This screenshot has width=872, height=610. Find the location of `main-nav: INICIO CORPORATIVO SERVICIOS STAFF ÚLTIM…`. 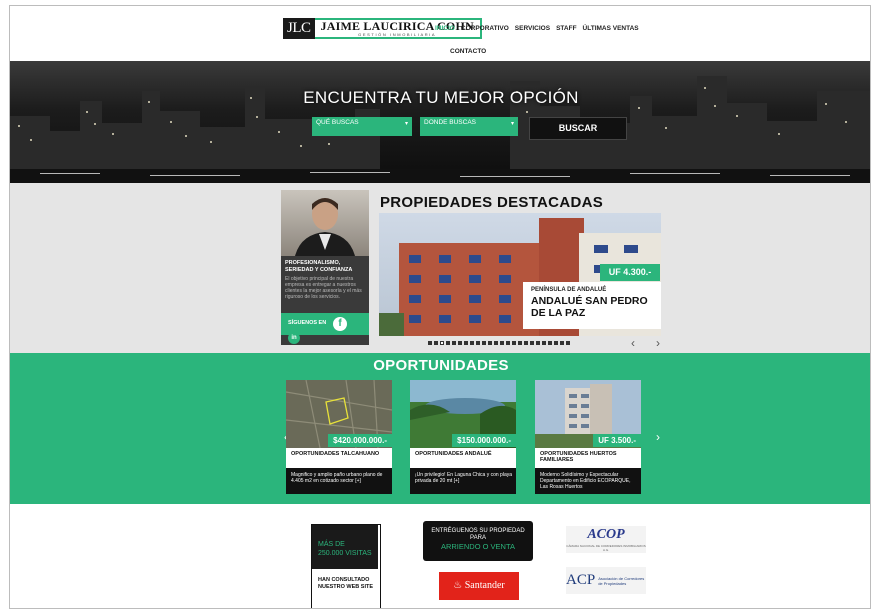

main-nav: INICIO CORPORATIVO SERVICIOS STAFF ÚLTIM… is located at coordinates (537, 28).